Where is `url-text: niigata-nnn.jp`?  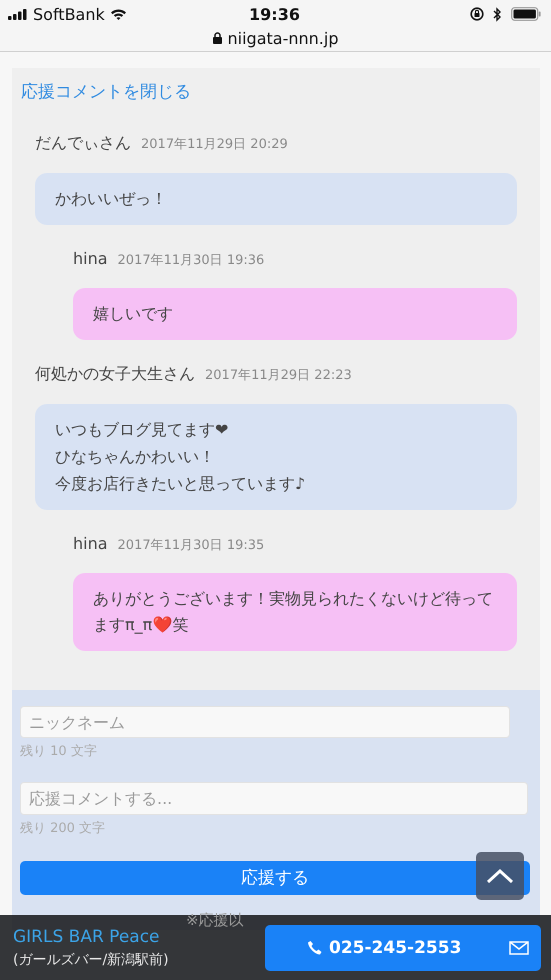
url-text: niigata-nnn.jp is located at coordinates (283, 38).